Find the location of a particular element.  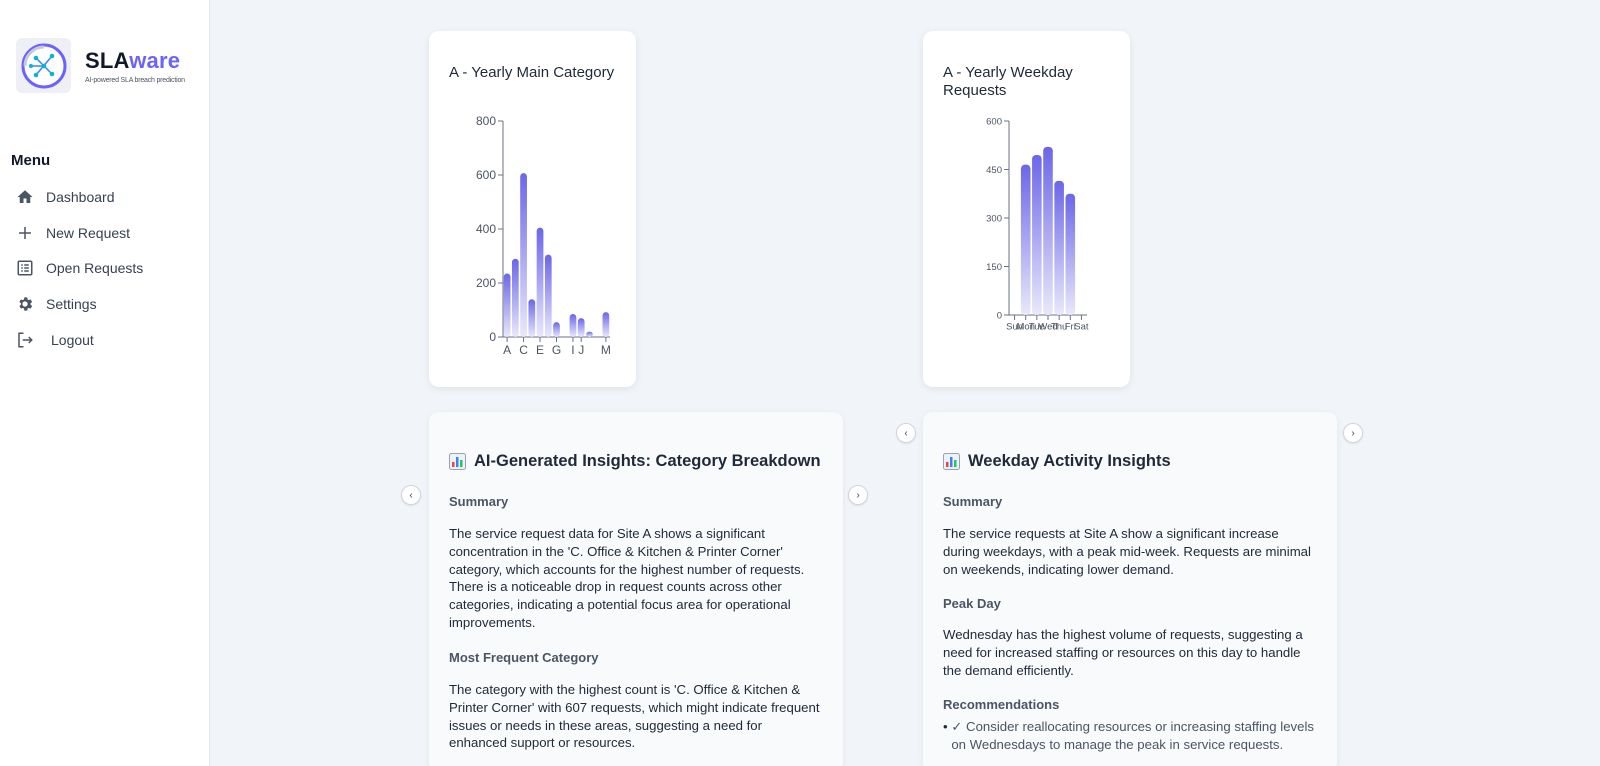

bar-c is located at coordinates (523, 255).